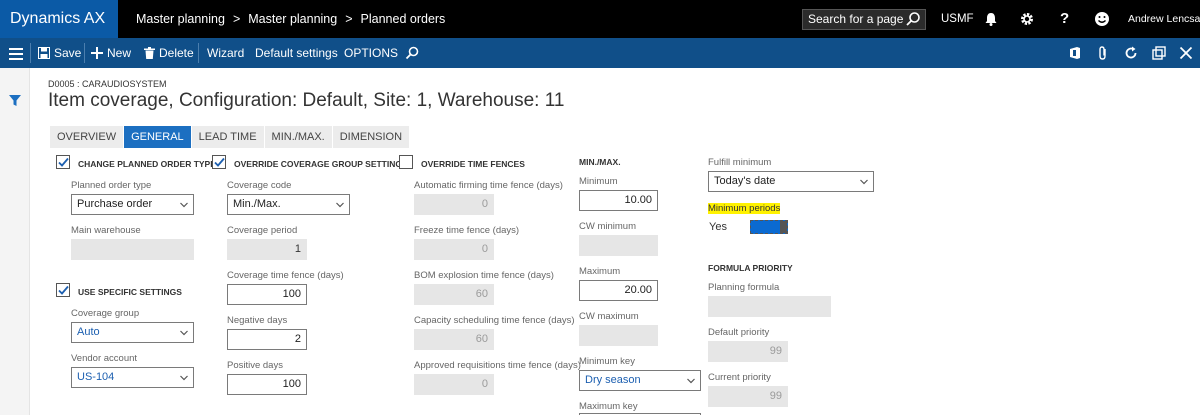 Image resolution: width=1200 pixels, height=415 pixels. I want to click on change-planned-order-type-checkbox, so click(63, 162).